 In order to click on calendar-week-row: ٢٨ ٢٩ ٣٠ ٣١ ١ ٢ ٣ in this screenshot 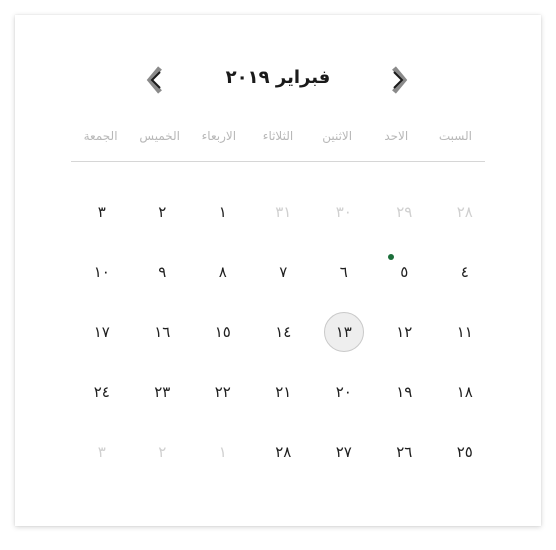, I will do `click(283, 212)`.